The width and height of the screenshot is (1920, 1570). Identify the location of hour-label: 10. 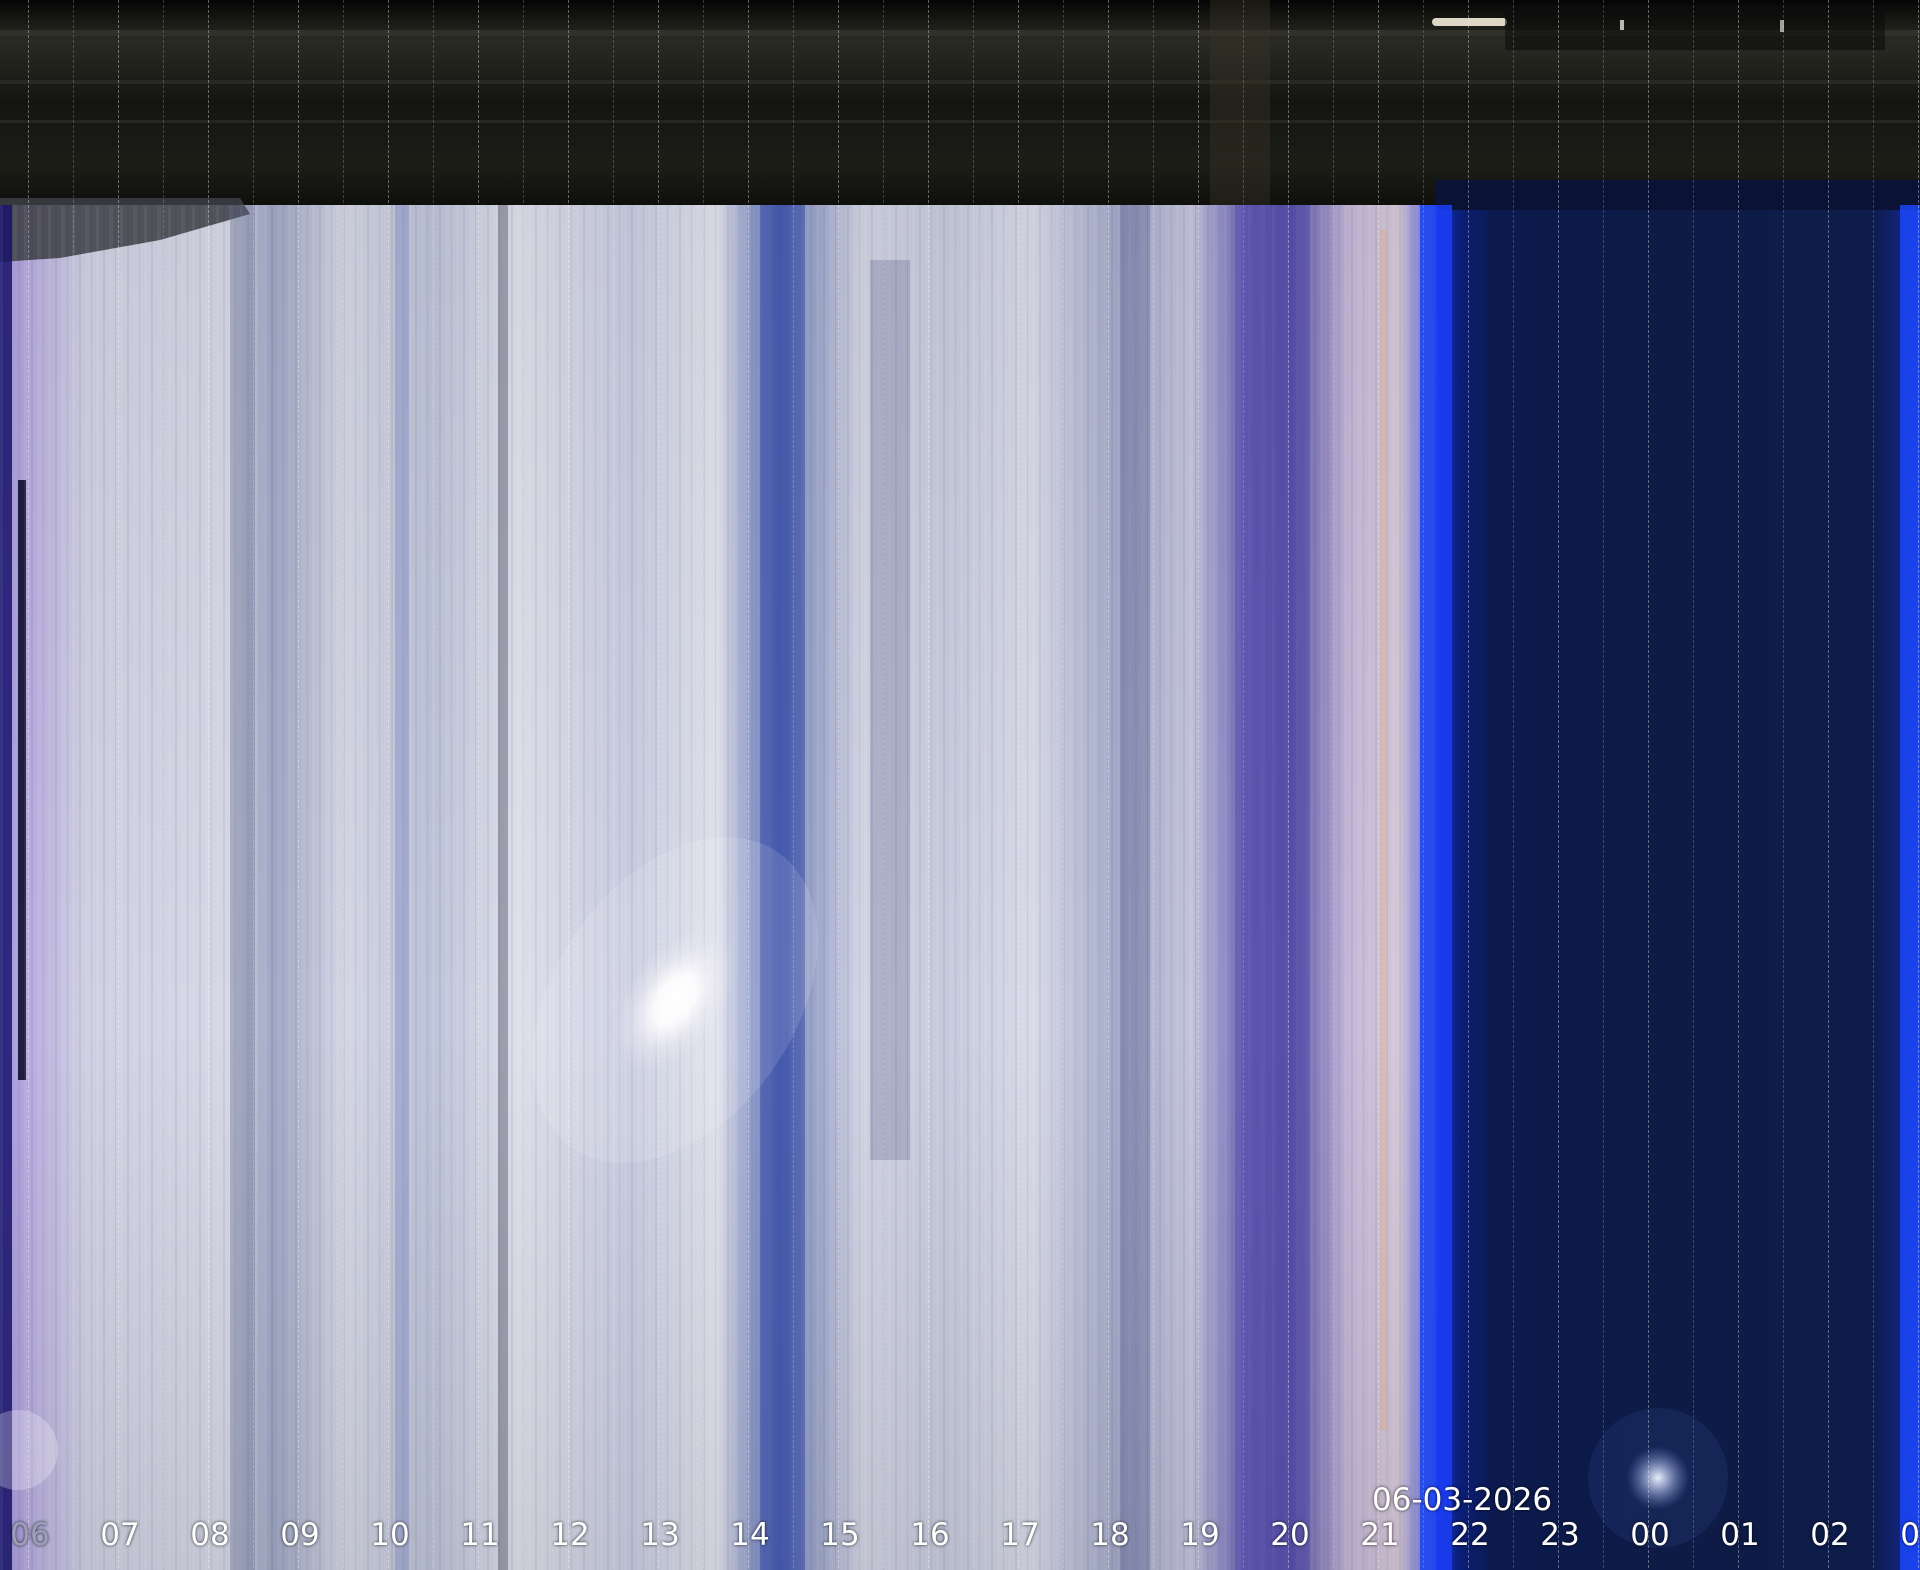
(390, 1535).